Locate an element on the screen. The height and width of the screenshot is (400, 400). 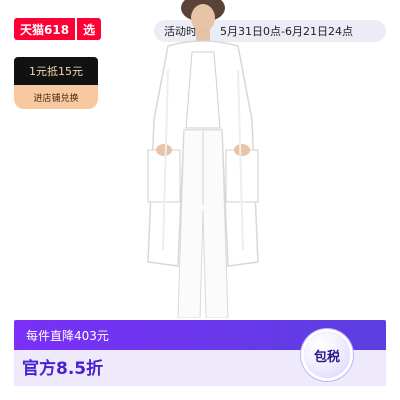
right-hand is located at coordinates (242, 150).